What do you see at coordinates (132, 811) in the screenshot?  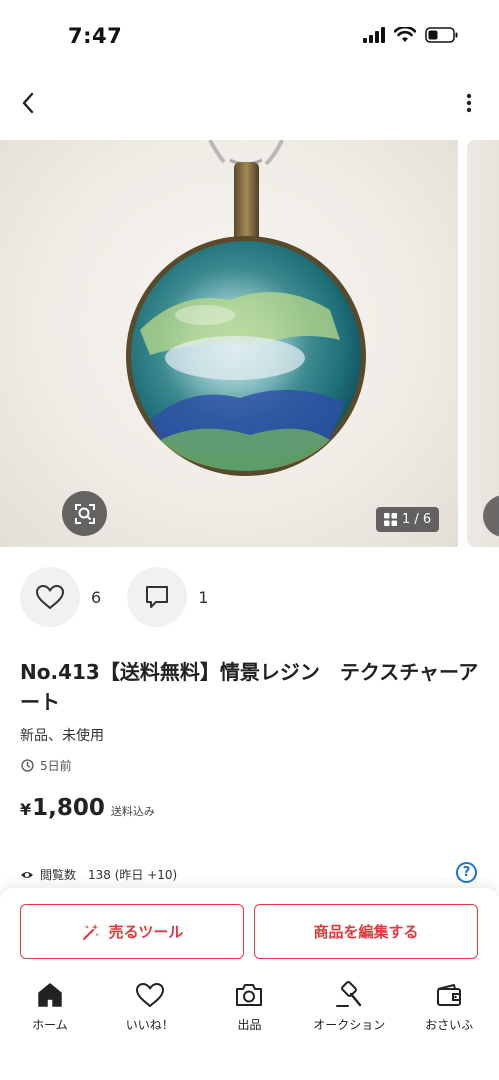 I see `shipping-included-note: 送料込み` at bounding box center [132, 811].